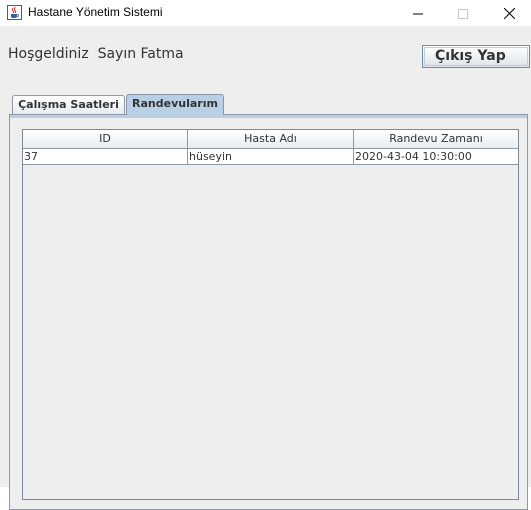 The width and height of the screenshot is (531, 510). What do you see at coordinates (476, 56) in the screenshot?
I see `logout-button: Çıkış Yap` at bounding box center [476, 56].